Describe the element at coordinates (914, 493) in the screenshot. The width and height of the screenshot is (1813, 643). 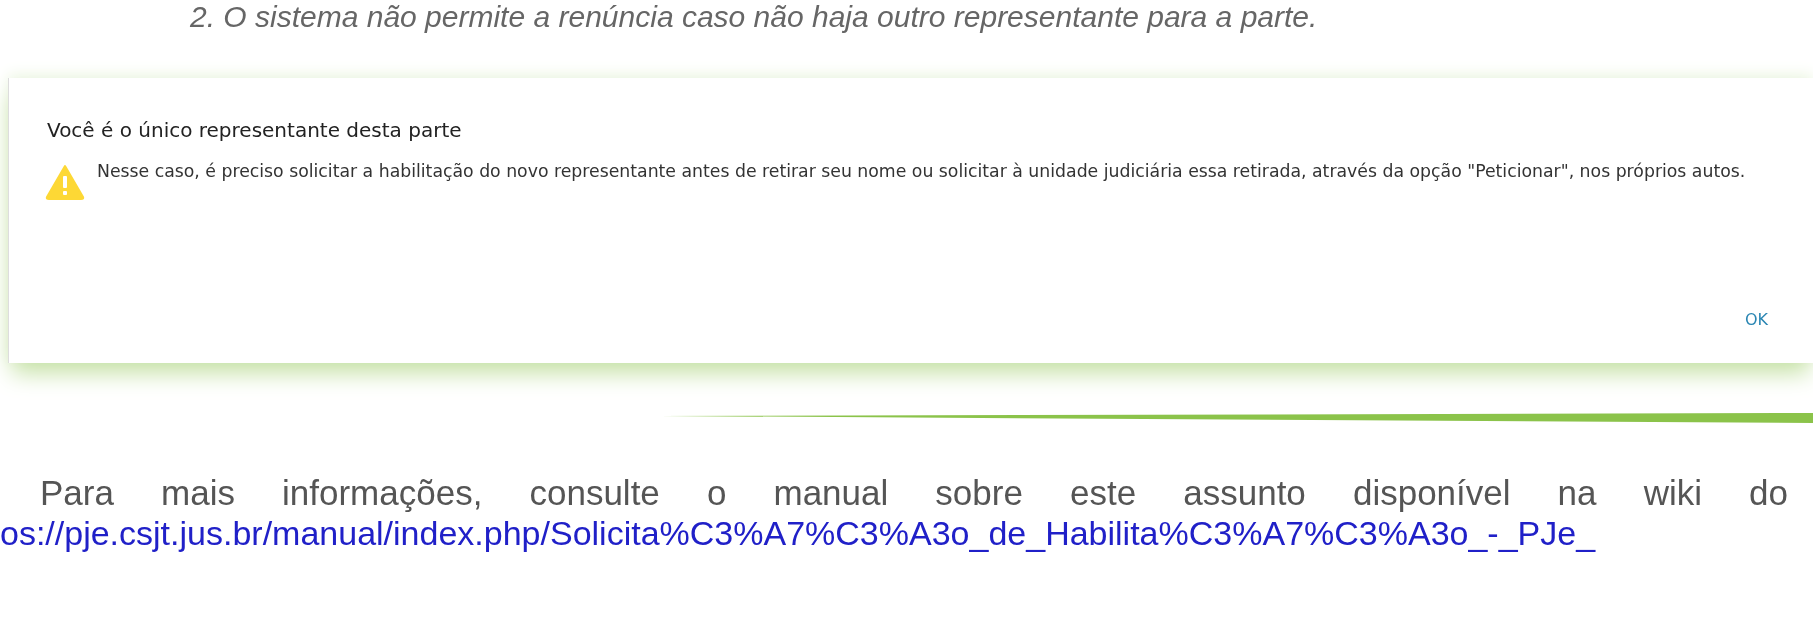
I see `paragraph-text: Para mais informações, consulte o manual sobre este assunto disponível na wiki do` at that location.